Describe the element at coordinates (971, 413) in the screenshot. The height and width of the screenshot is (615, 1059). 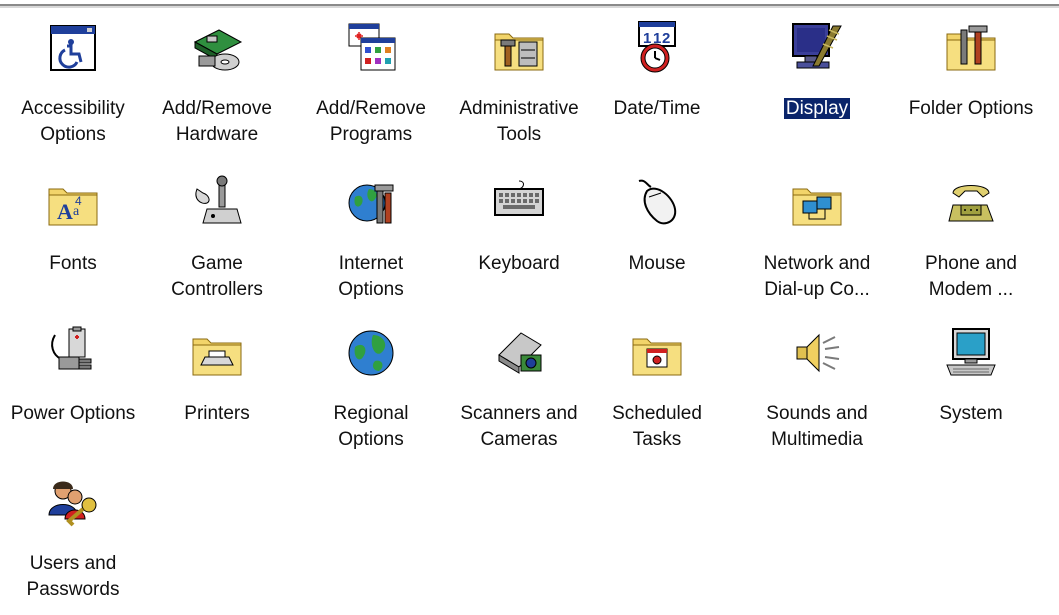
I see `item-label: System` at that location.